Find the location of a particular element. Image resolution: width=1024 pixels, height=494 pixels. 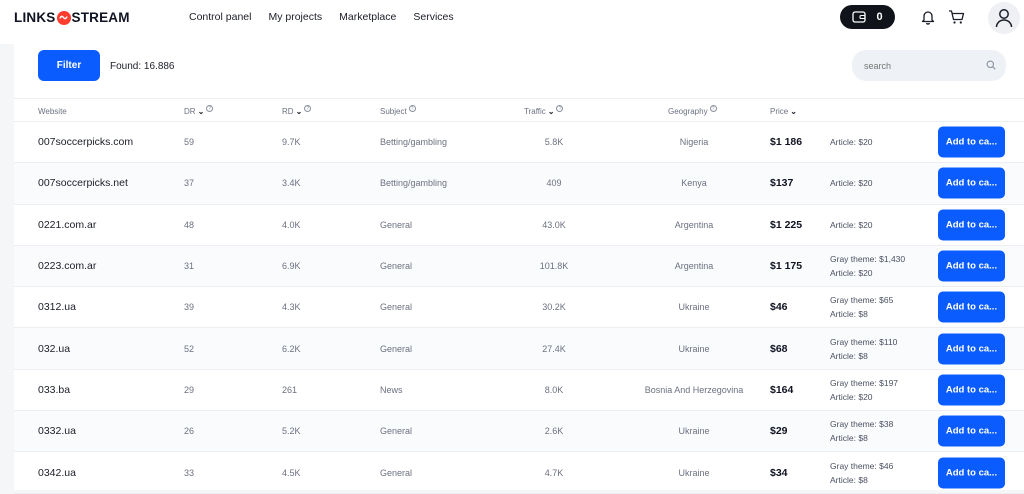

cart-icon is located at coordinates (956, 17).